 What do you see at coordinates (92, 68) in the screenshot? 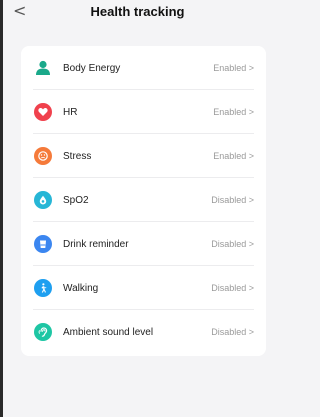
I see `item-label: Body Energy` at bounding box center [92, 68].